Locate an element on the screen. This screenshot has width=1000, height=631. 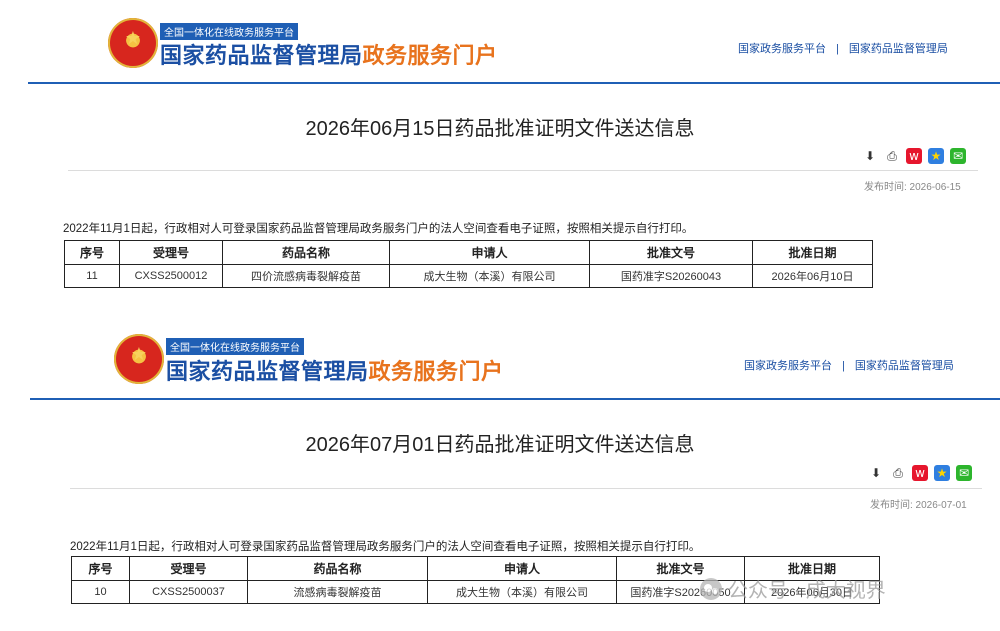
cell-drug-name: 流感病毒裂解疫苗 is located at coordinates (337, 592).